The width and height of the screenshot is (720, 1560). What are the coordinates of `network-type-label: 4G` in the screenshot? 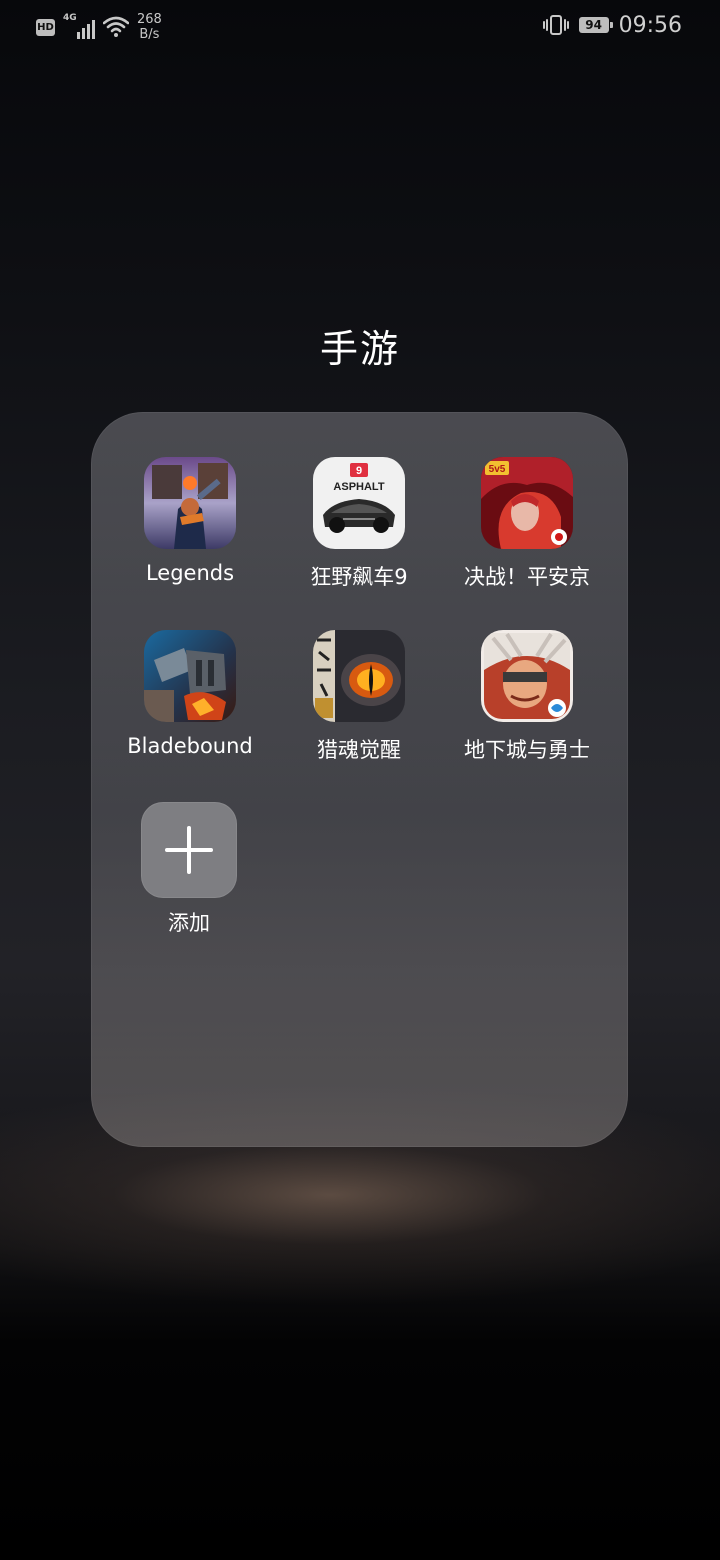 It's located at (70, 18).